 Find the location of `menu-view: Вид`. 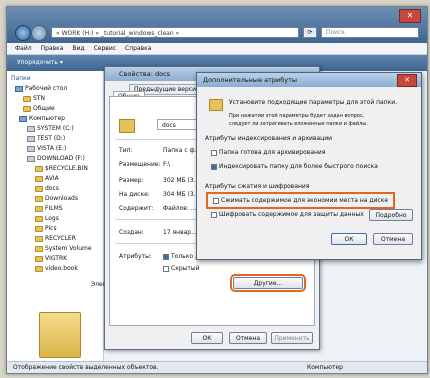

menu-view: Вид is located at coordinates (78, 48).